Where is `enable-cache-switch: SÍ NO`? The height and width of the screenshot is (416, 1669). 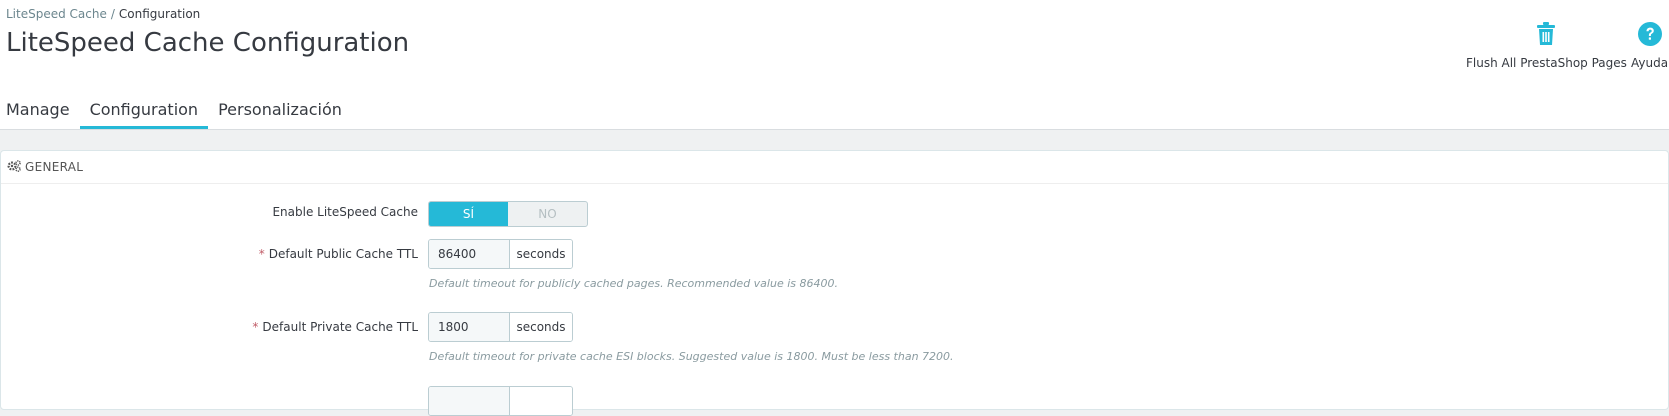
enable-cache-switch: SÍ NO is located at coordinates (508, 214).